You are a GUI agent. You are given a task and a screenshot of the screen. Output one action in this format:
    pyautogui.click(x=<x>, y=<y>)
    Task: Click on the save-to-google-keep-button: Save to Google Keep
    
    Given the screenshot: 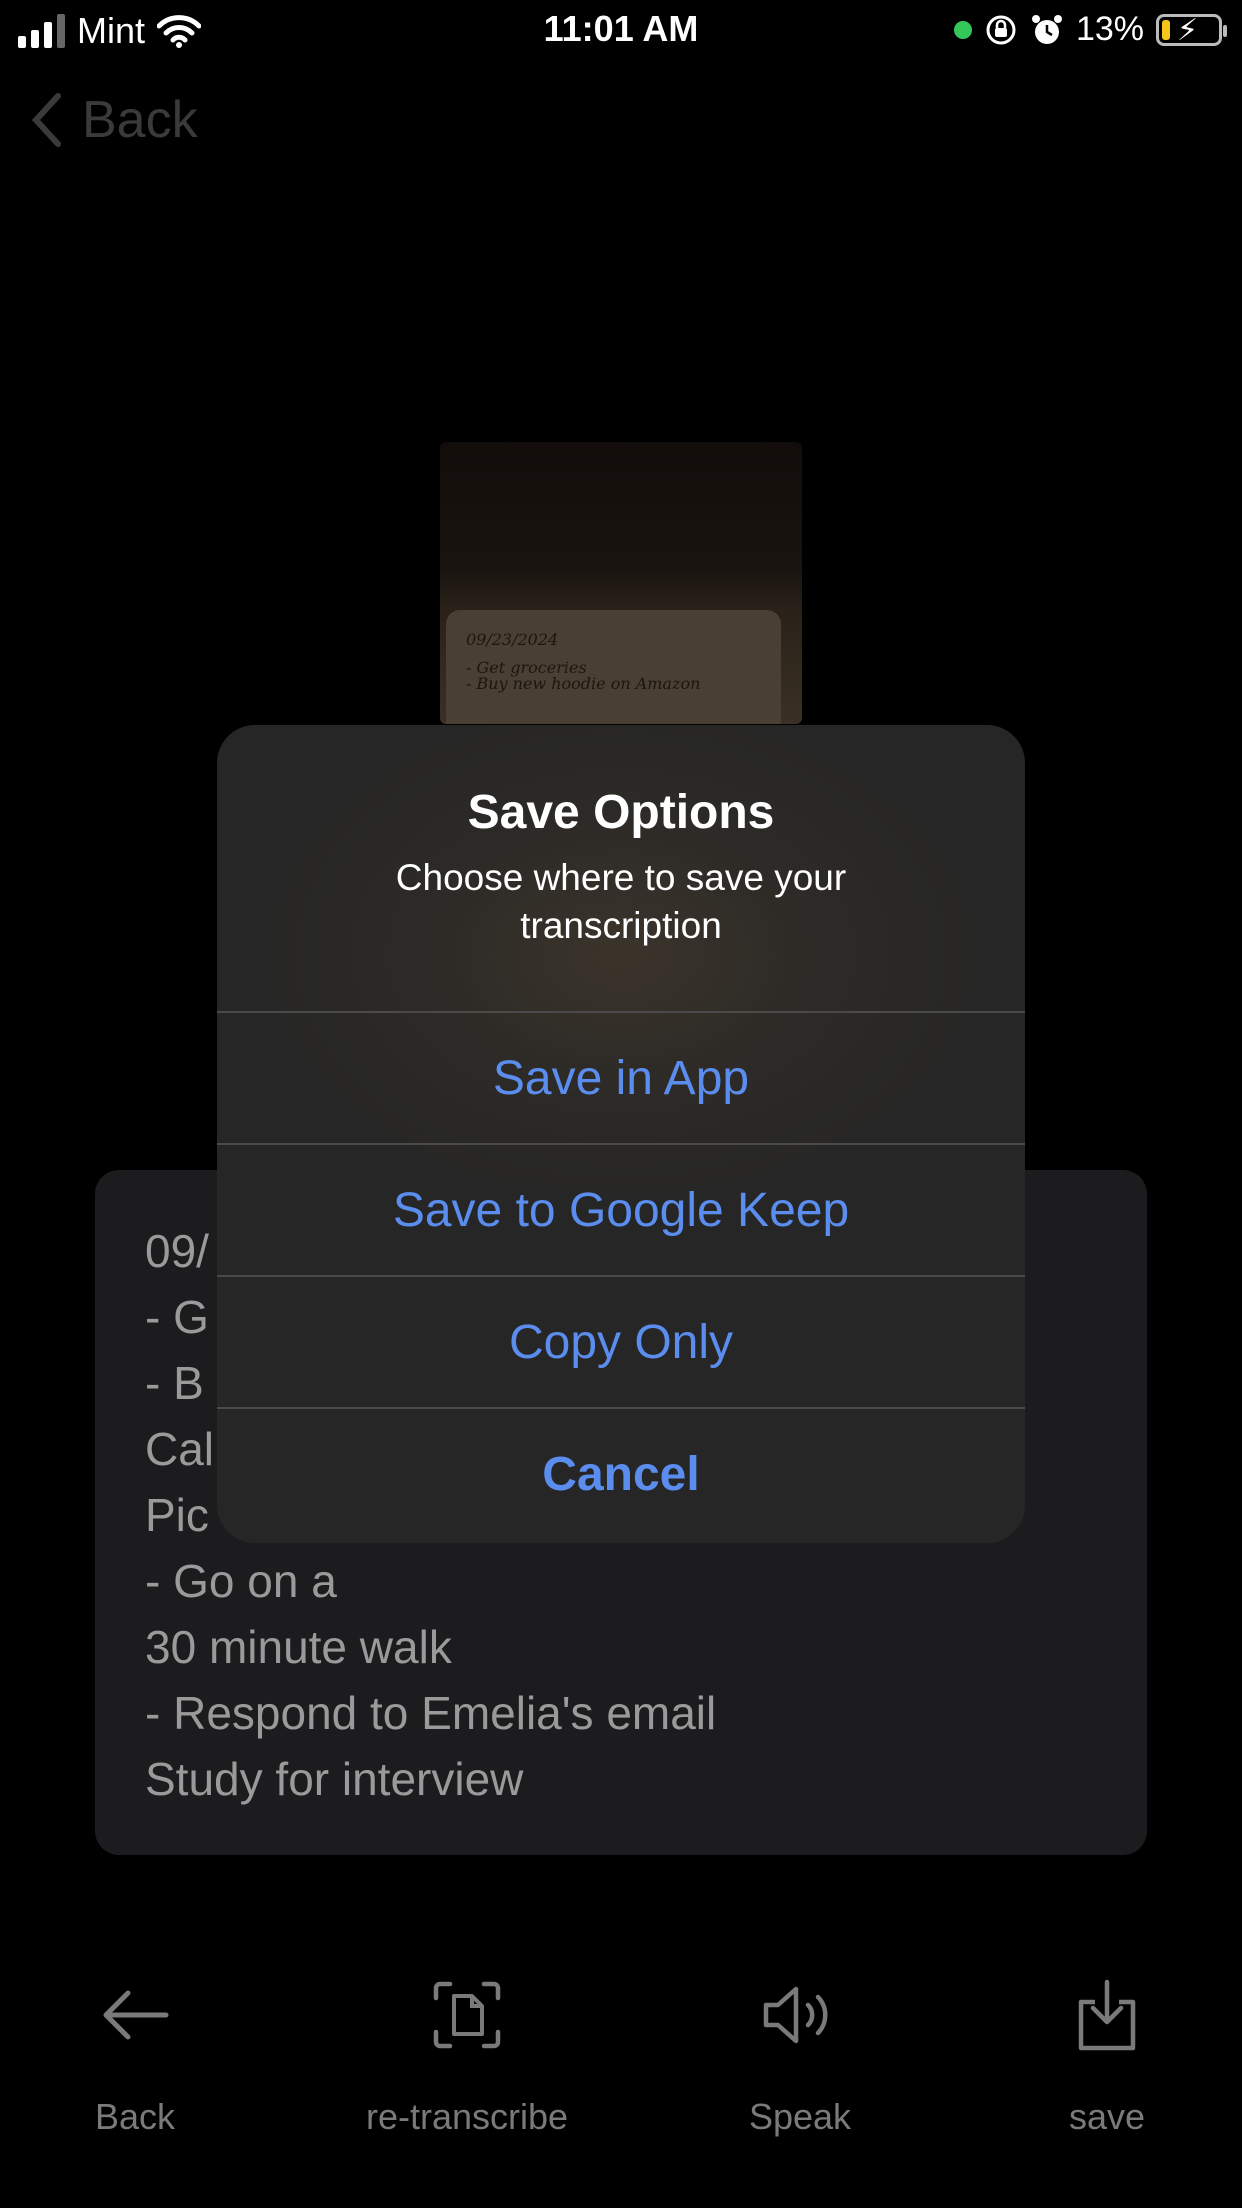 What is the action you would take?
    pyautogui.click(x=621, y=1209)
    